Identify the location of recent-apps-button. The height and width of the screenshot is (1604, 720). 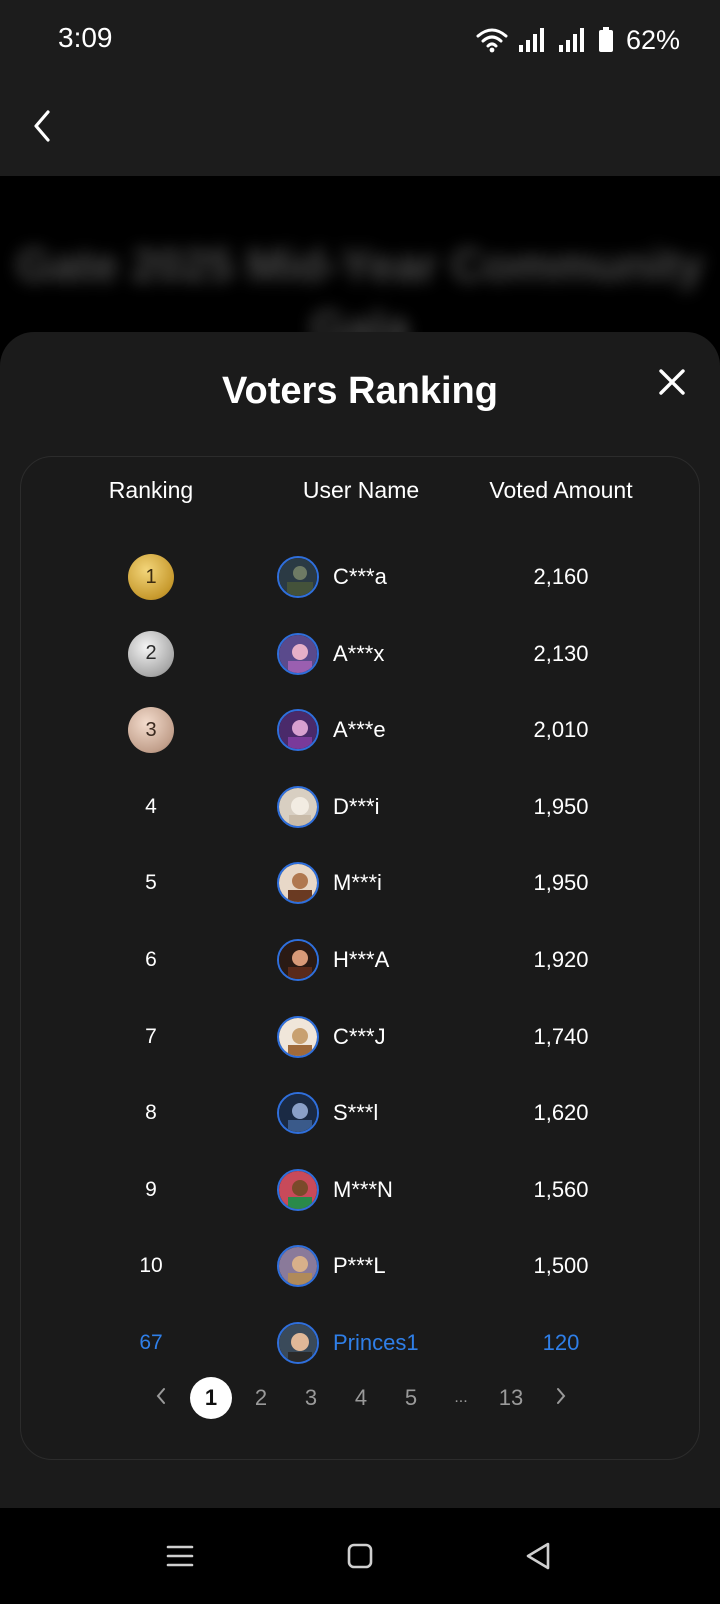
(180, 1558).